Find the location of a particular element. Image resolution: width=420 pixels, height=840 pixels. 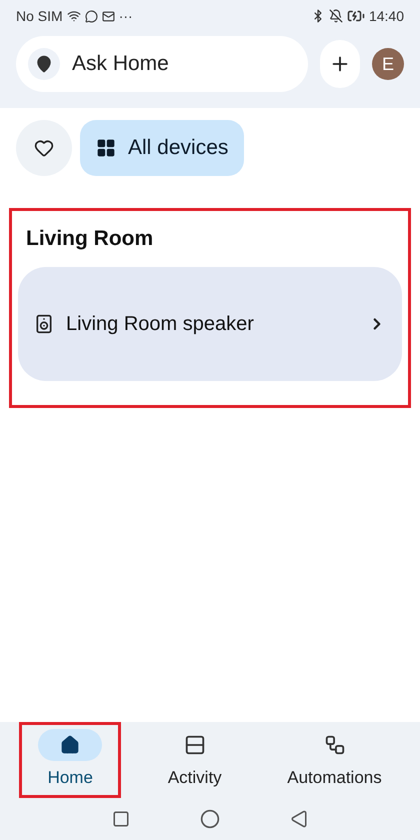

nav-tab: Activity is located at coordinates (195, 760).